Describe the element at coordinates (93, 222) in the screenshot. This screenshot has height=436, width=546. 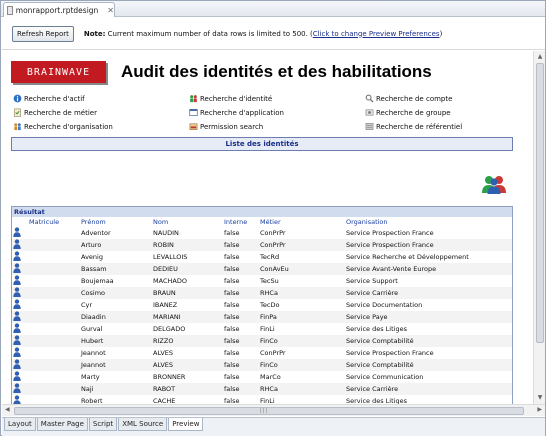
I see `col-prenom-header: Prénom` at that location.